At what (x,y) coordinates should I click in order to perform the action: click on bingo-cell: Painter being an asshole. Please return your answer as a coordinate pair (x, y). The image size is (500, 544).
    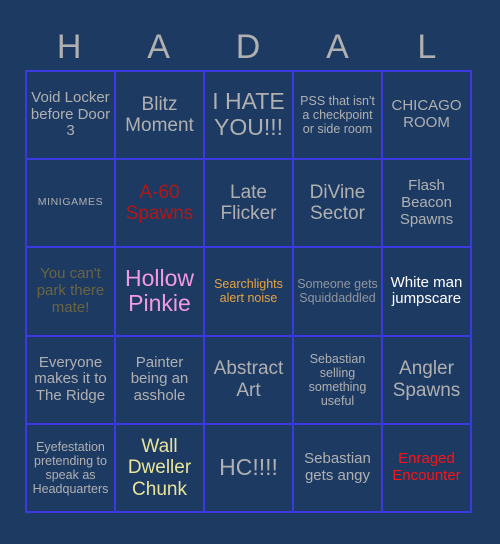
    Looking at the image, I should click on (160, 380).